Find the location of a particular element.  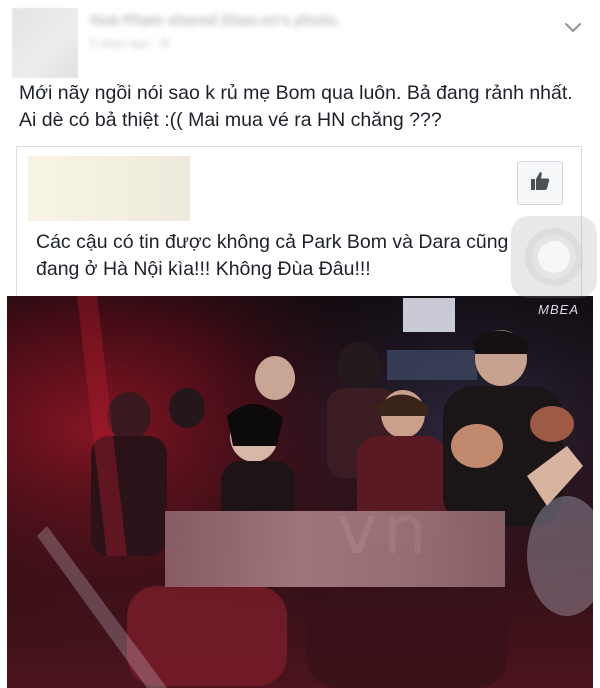

thumbs-up-icon is located at coordinates (540, 183).